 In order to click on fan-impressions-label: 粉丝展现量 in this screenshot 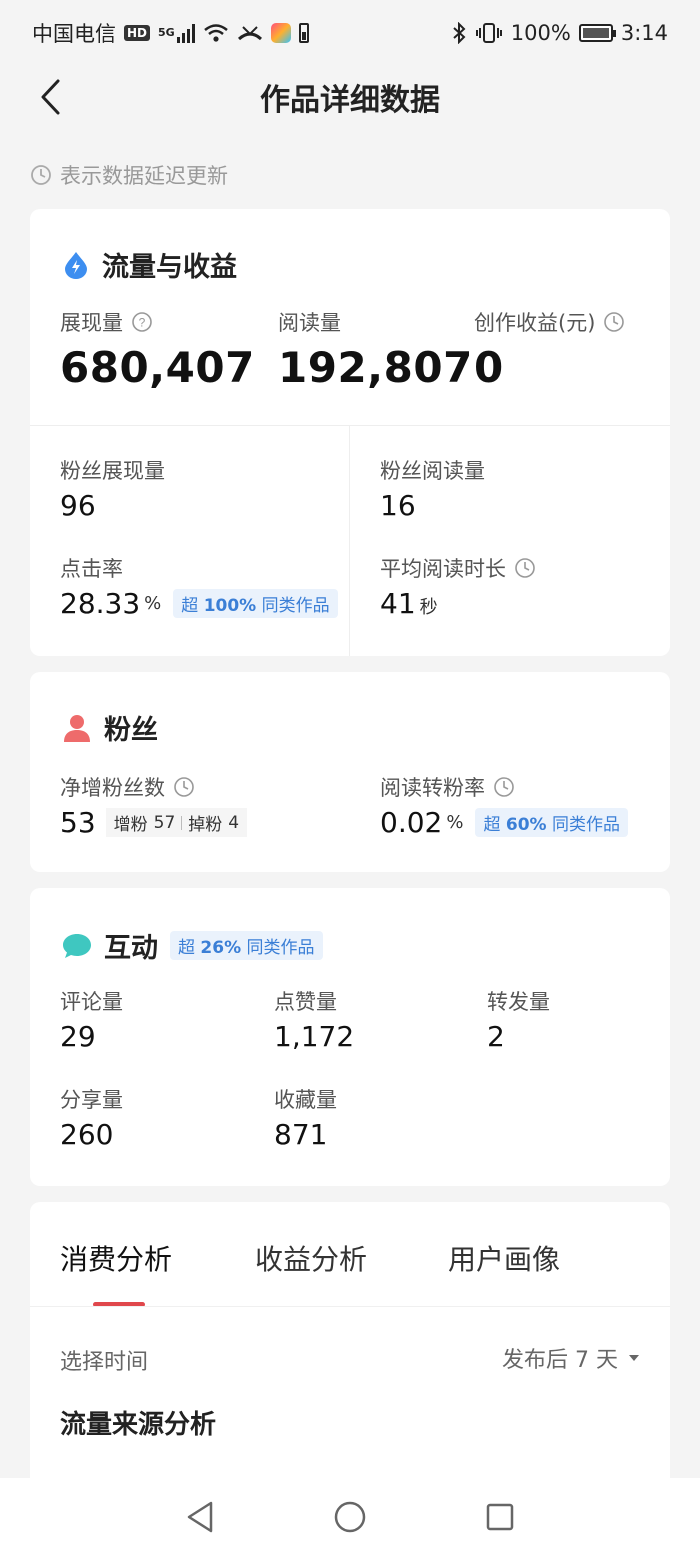, I will do `click(112, 471)`.